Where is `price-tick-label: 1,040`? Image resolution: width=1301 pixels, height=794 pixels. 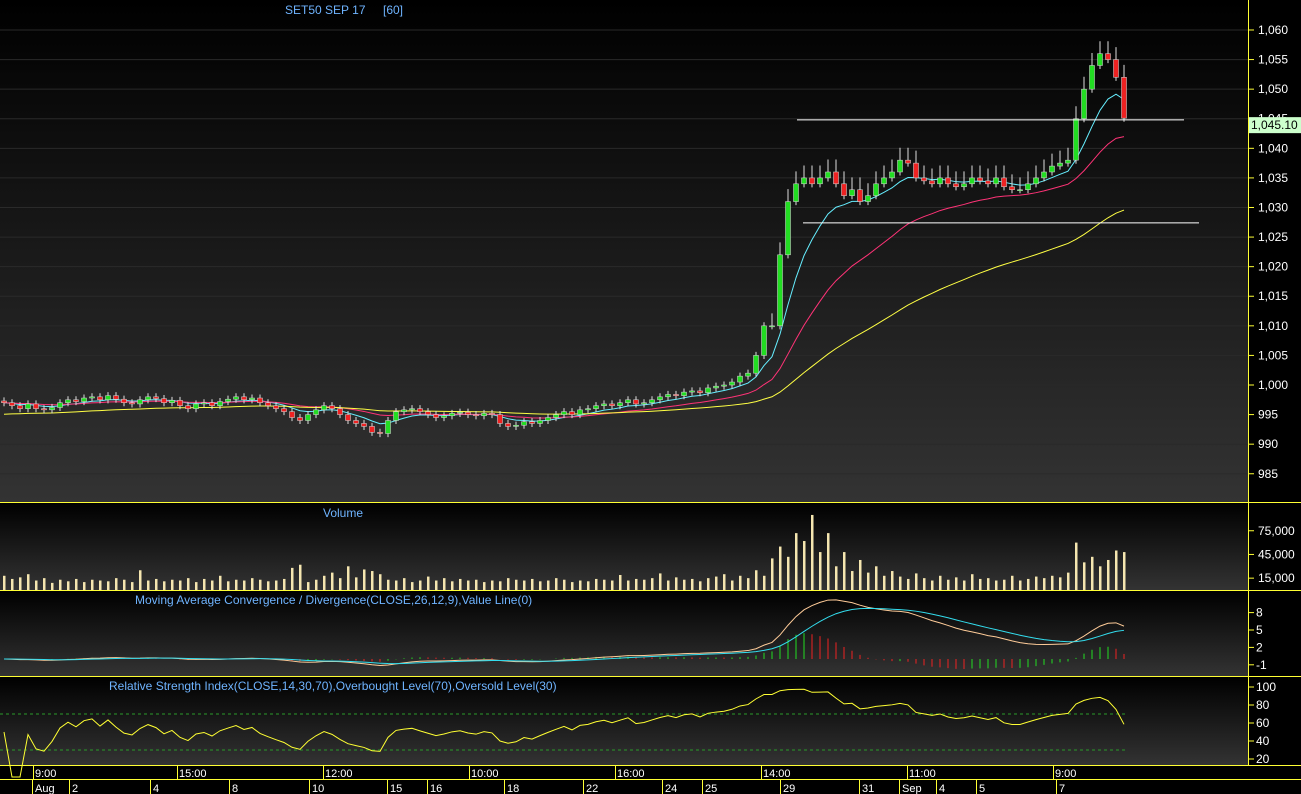
price-tick-label: 1,040 is located at coordinates (1273, 148).